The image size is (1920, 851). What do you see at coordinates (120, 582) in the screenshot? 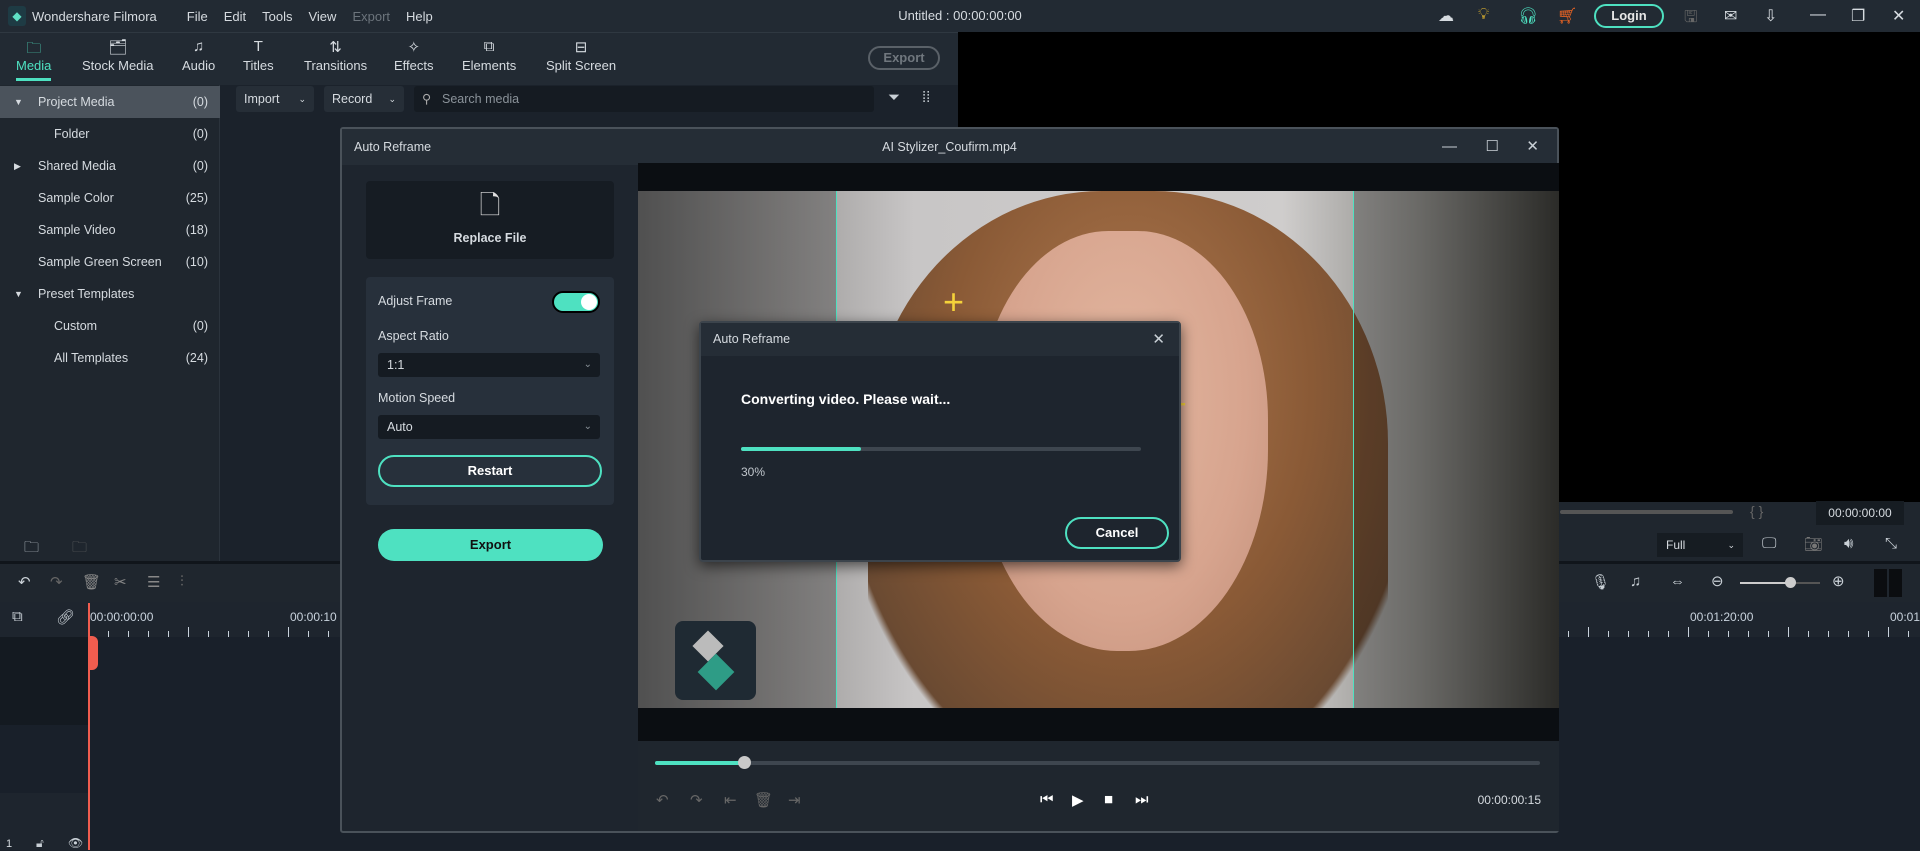
I see `cut-icon: ✂` at bounding box center [120, 582].